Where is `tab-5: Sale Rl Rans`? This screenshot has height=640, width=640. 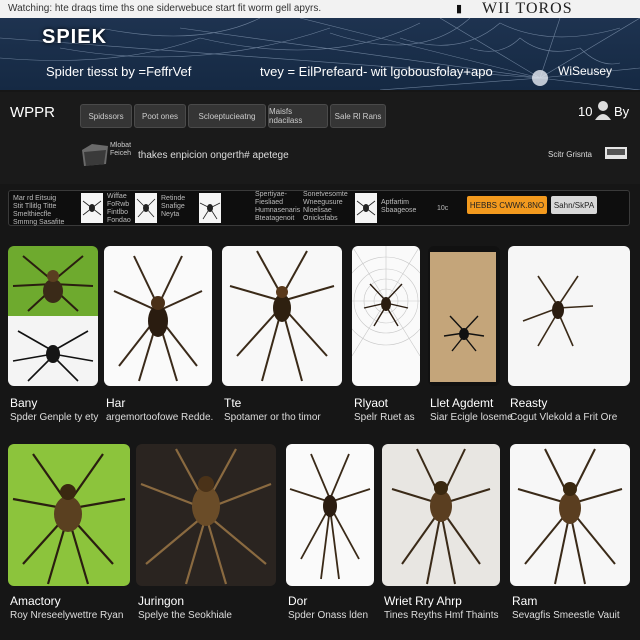
tab-5: Sale Rl Rans is located at coordinates (358, 116).